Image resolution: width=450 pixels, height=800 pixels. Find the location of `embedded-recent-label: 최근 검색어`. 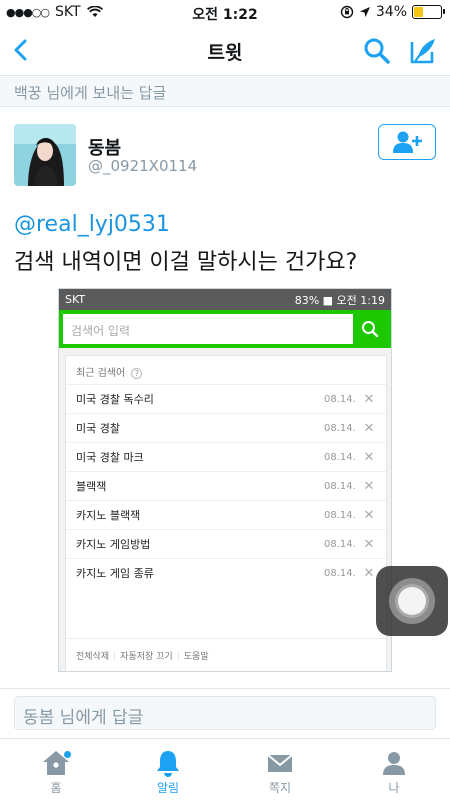

embedded-recent-label: 최근 검색어 is located at coordinates (101, 373).